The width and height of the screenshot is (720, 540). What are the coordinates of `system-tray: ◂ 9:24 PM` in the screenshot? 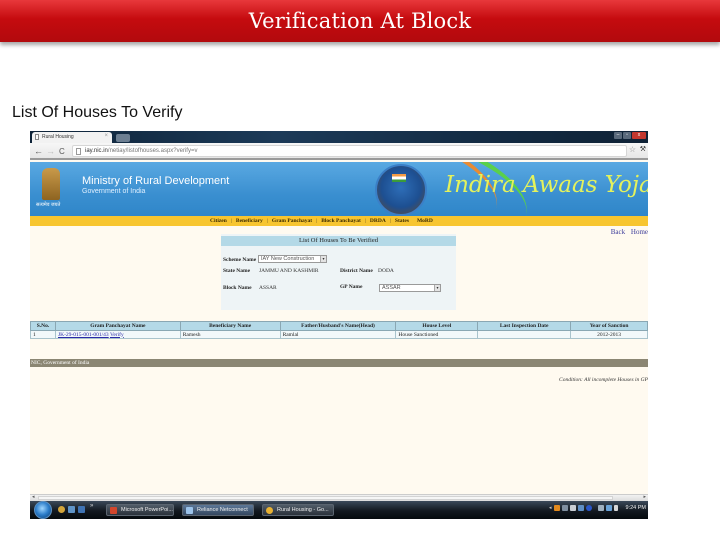 It's located at (597, 508).